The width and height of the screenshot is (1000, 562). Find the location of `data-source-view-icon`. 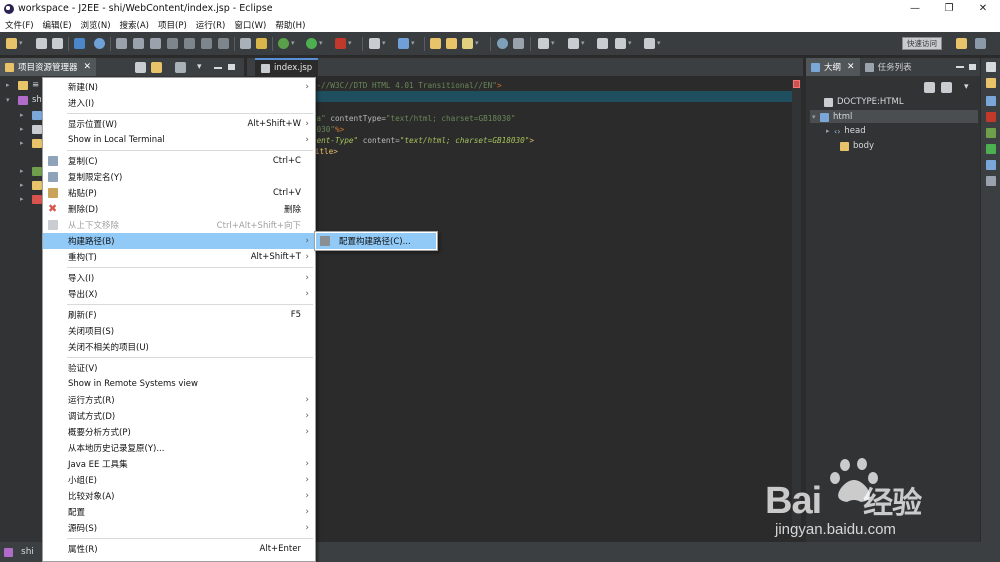

data-source-view-icon is located at coordinates (991, 165).